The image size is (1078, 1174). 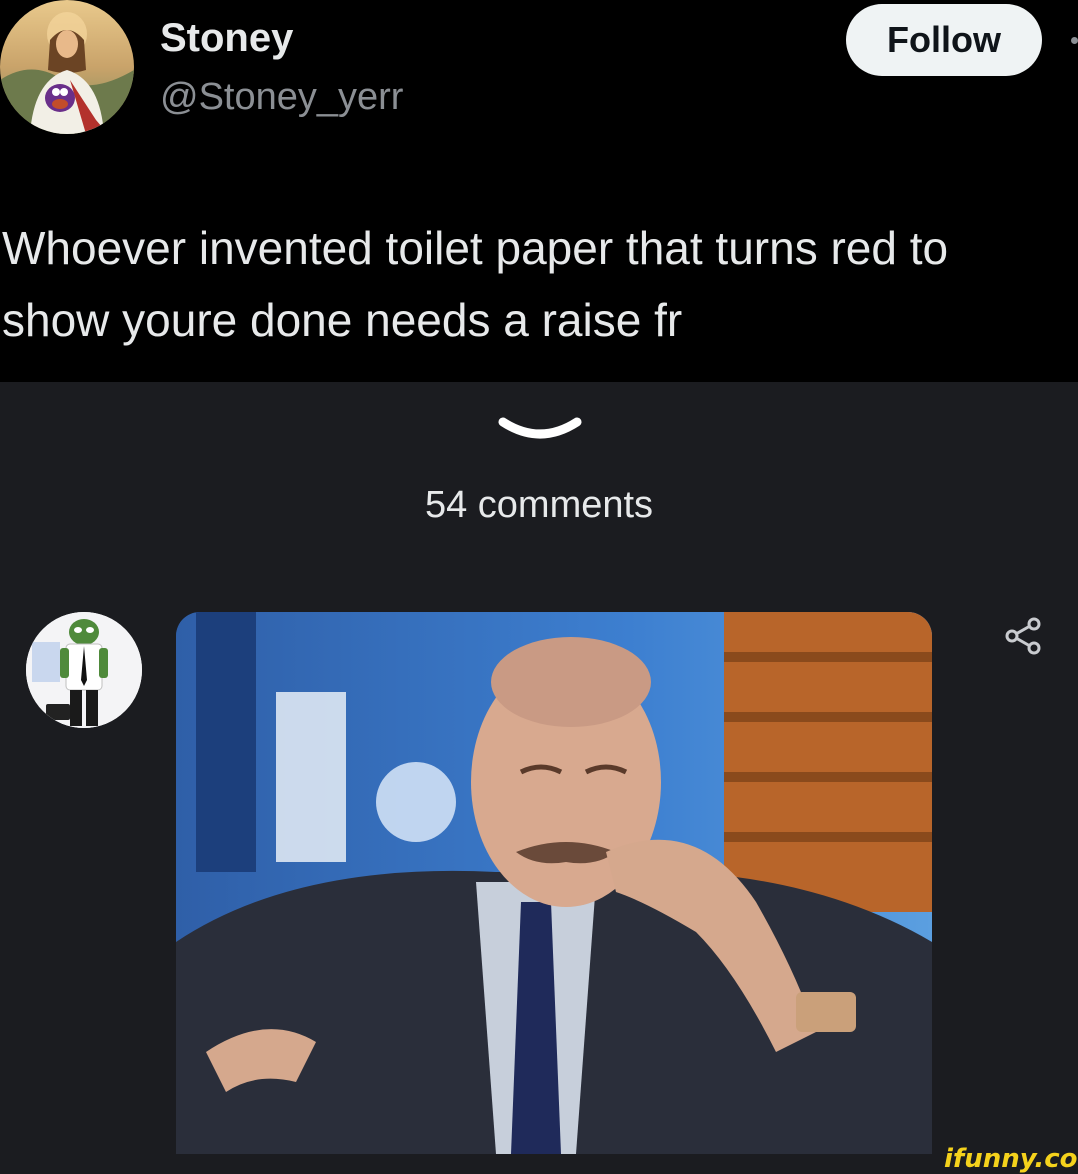 I want to click on commenter-avatar, so click(x=84, y=670).